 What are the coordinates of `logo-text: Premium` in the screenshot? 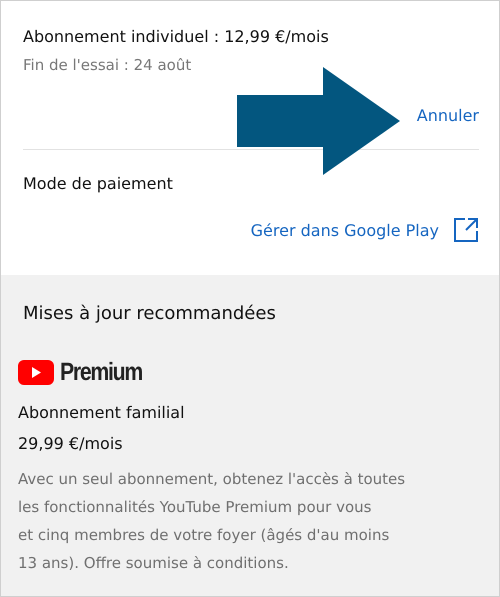 It's located at (101, 372).